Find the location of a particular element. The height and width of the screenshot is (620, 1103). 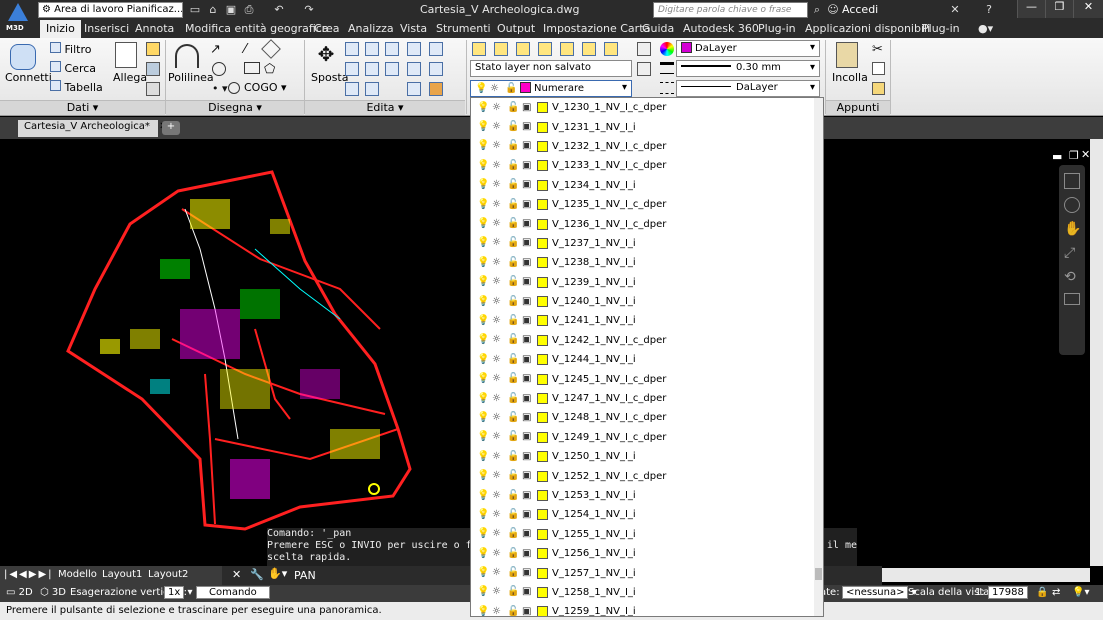

layer-list-item: 💡 ☼ 🔓 ▣ V_1257_1_NV_I_i is located at coordinates (647, 572).